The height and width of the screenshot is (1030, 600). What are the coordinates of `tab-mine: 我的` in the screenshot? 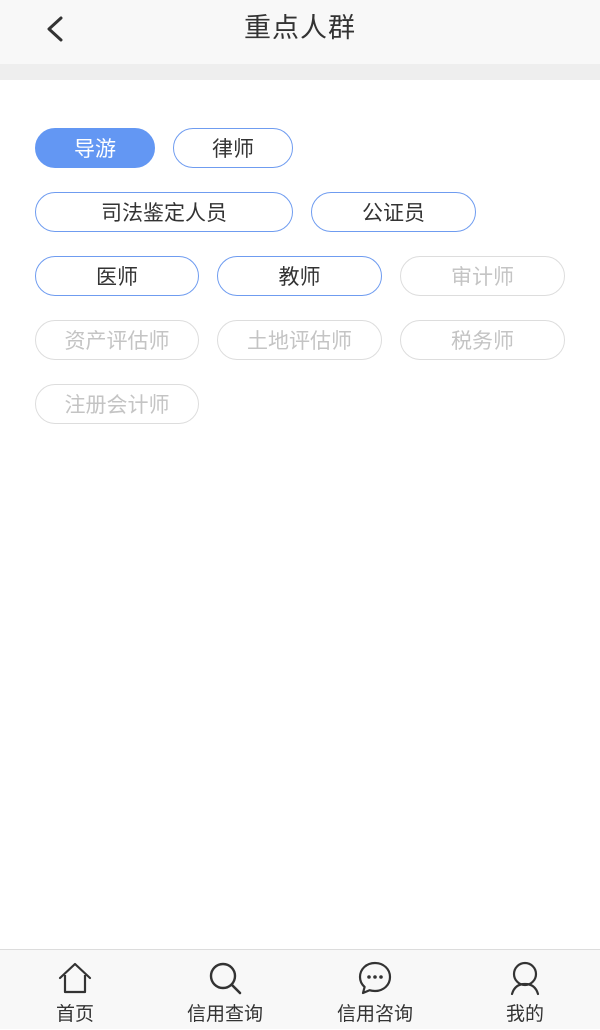 It's located at (525, 990).